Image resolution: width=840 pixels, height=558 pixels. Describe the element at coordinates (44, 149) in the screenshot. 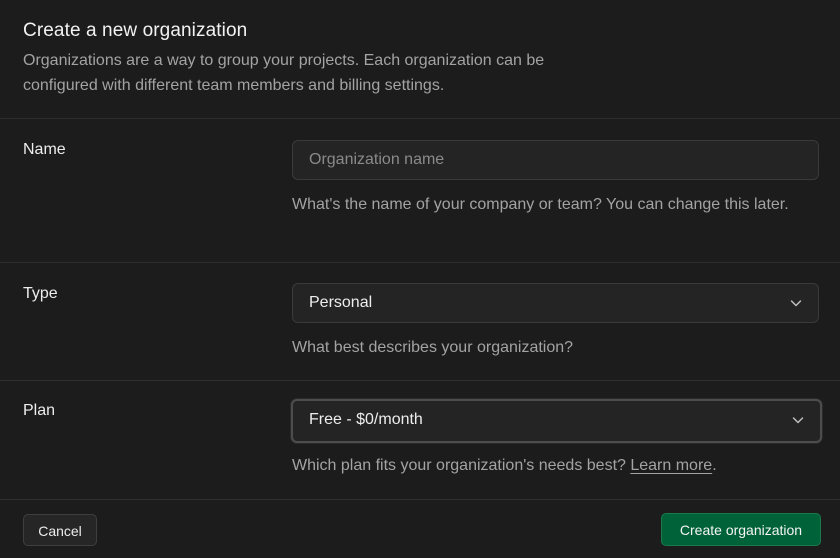

I see `name-label: Name` at that location.